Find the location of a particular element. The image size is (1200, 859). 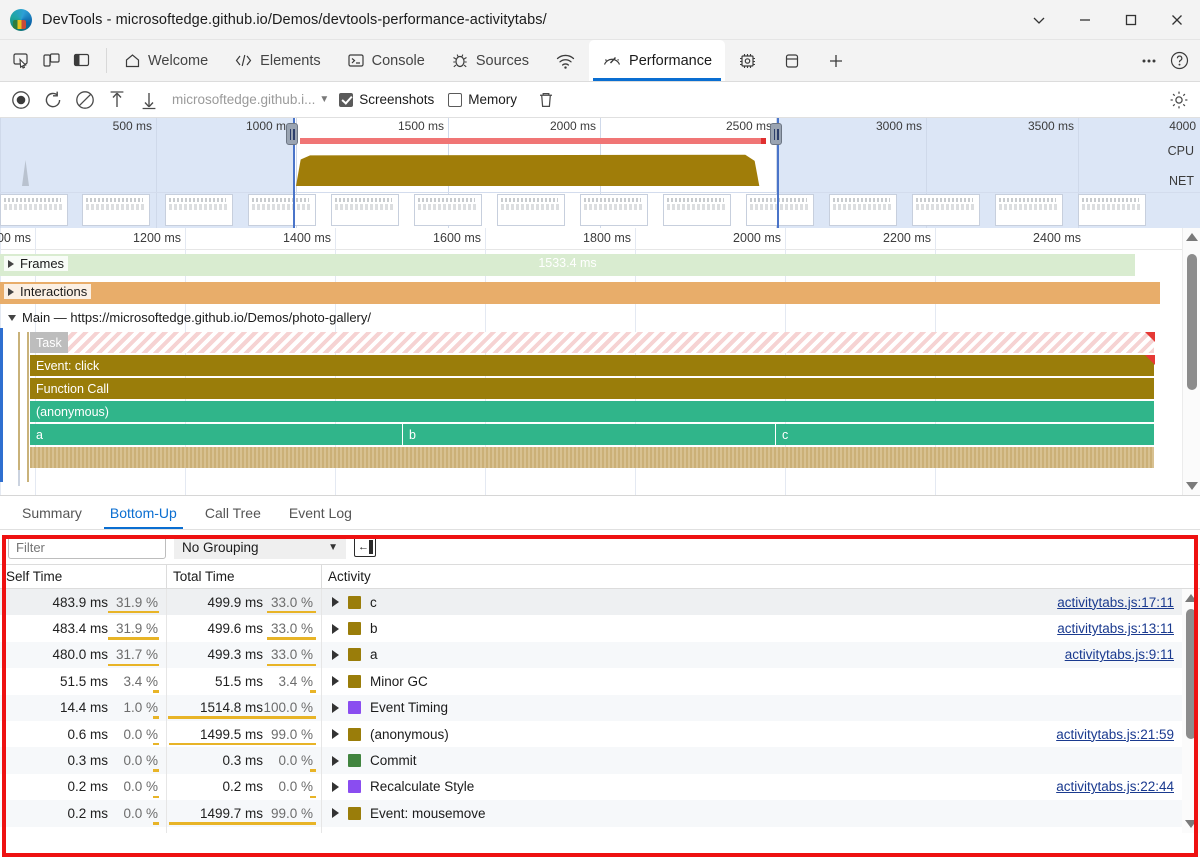

help-icon is located at coordinates (1179, 61).